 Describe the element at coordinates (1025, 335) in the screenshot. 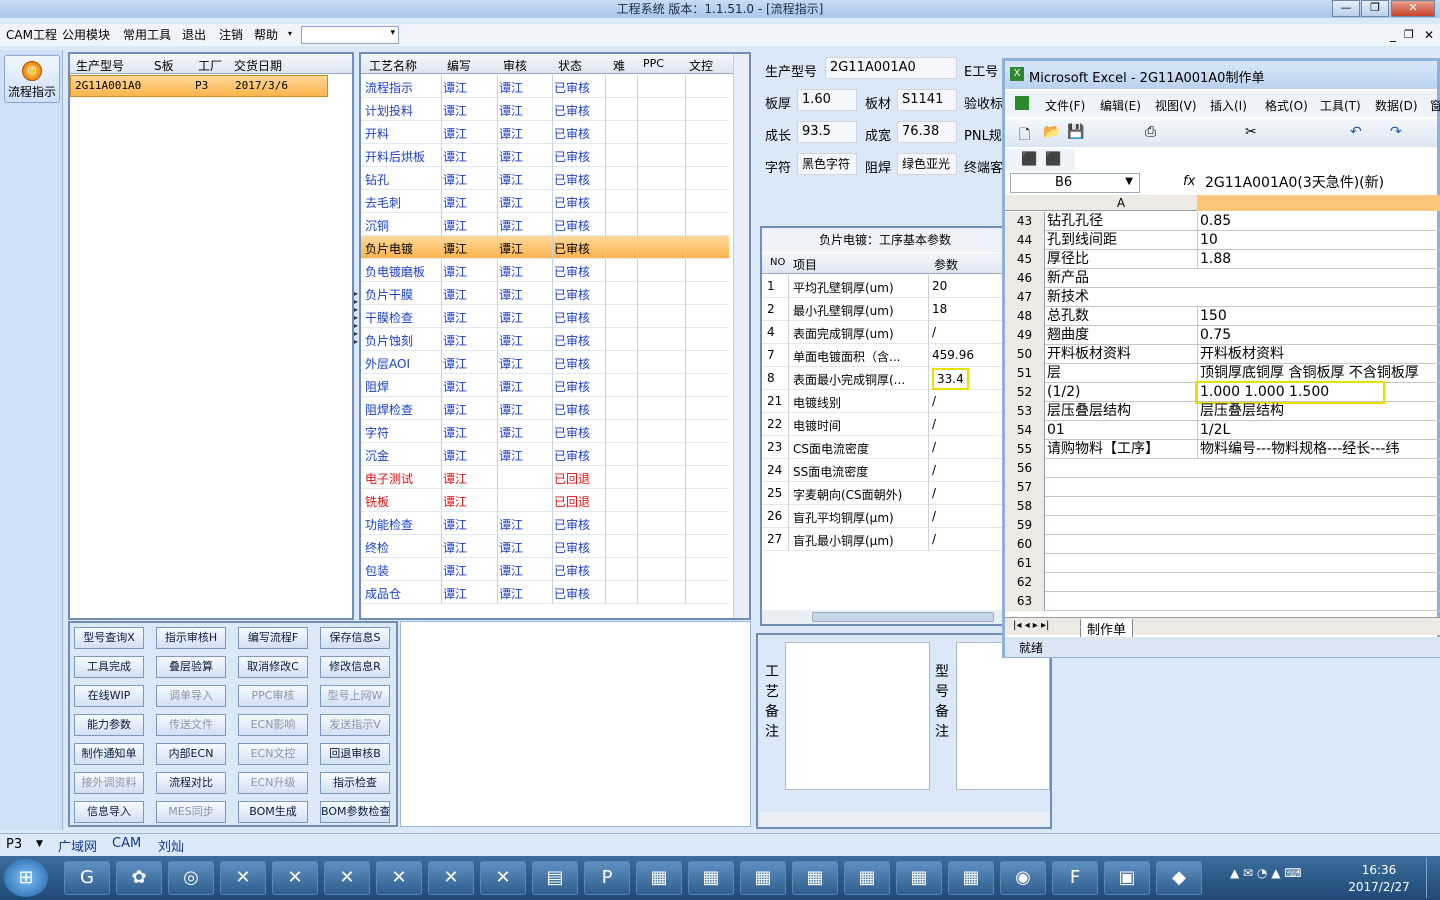

I see `row-number: 49` at that location.